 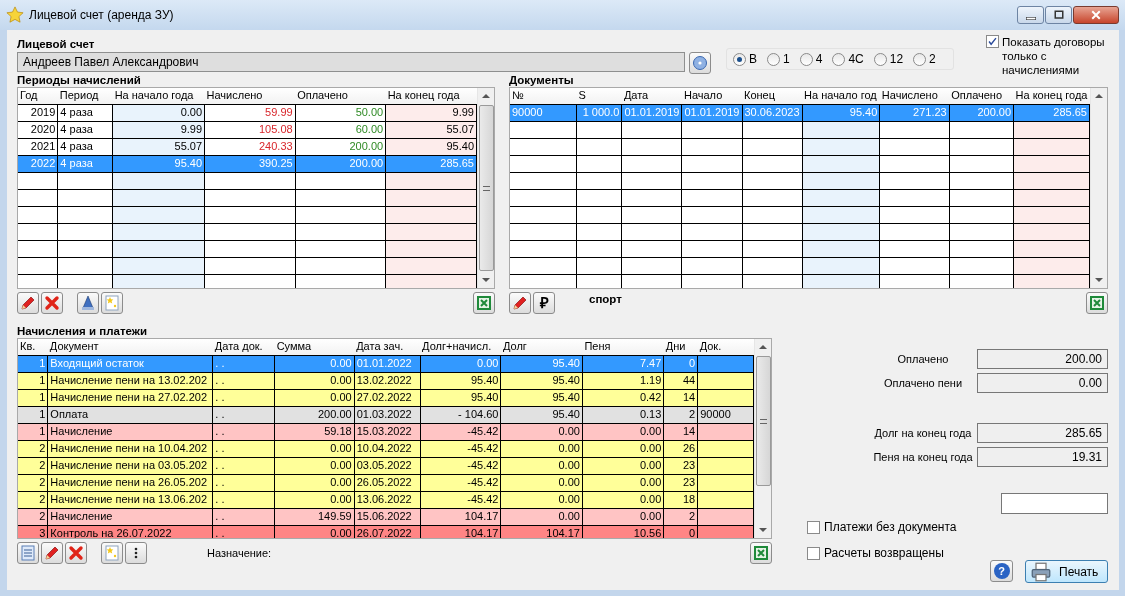 I want to click on maximize-button, so click(x=1058, y=15).